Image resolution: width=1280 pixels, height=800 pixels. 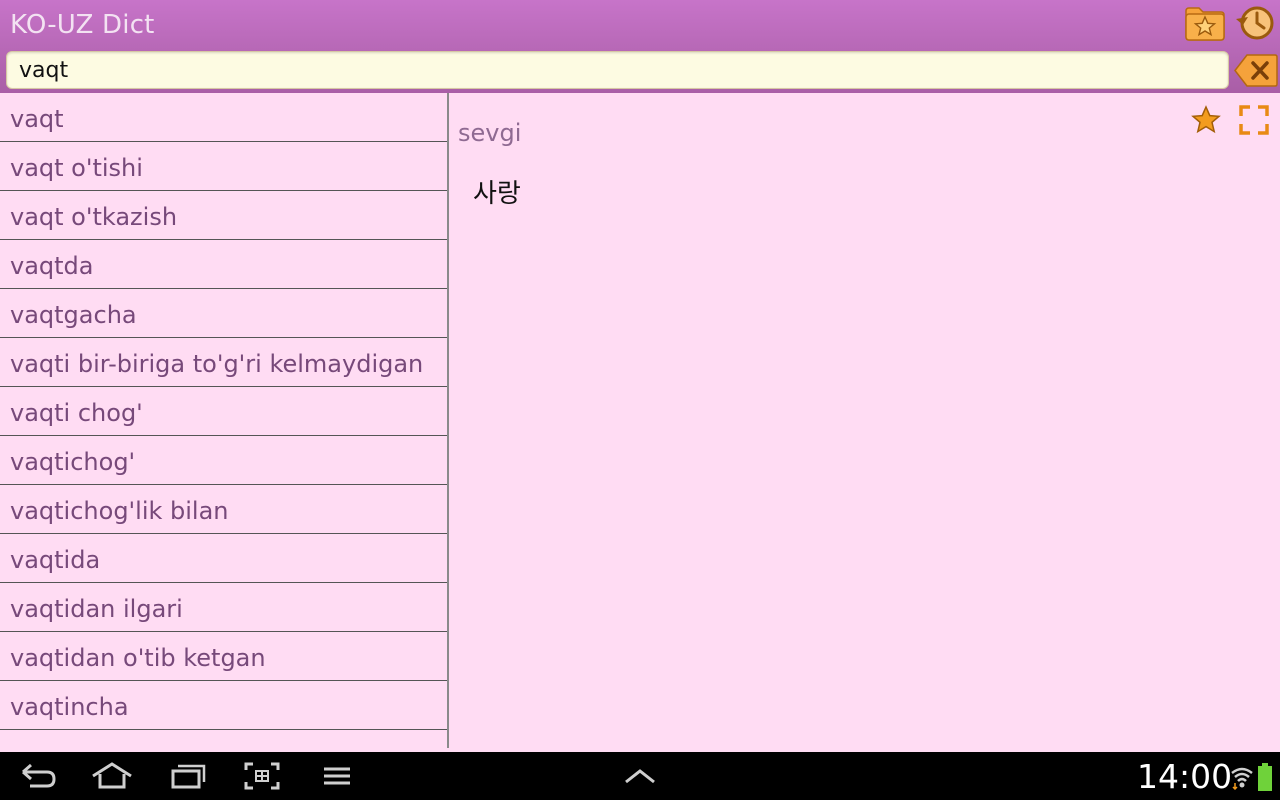 I want to click on history-button, so click(x=1255, y=23).